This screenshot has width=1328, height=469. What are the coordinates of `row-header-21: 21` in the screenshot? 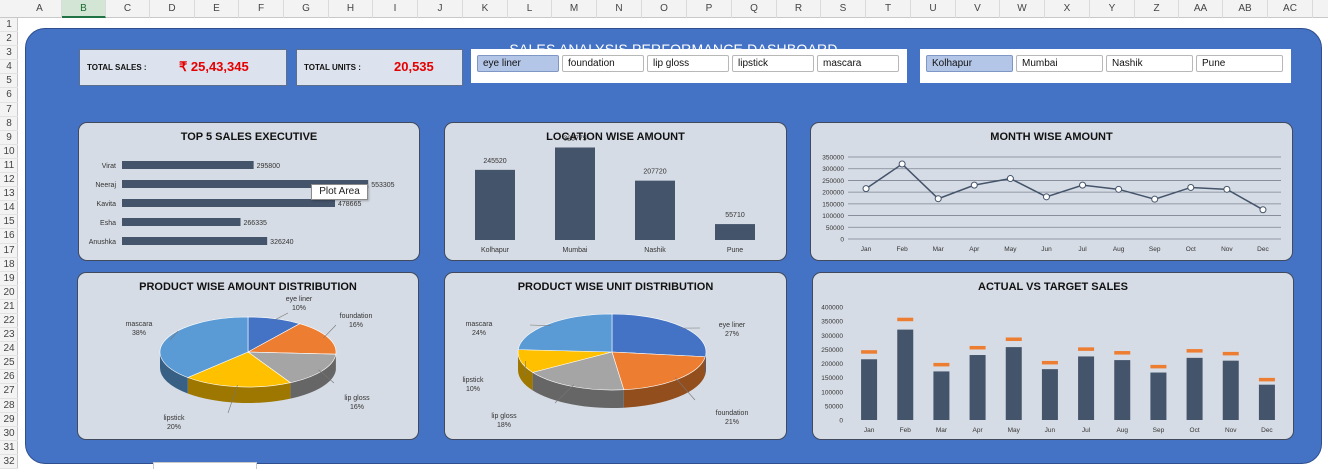 It's located at (9, 307).